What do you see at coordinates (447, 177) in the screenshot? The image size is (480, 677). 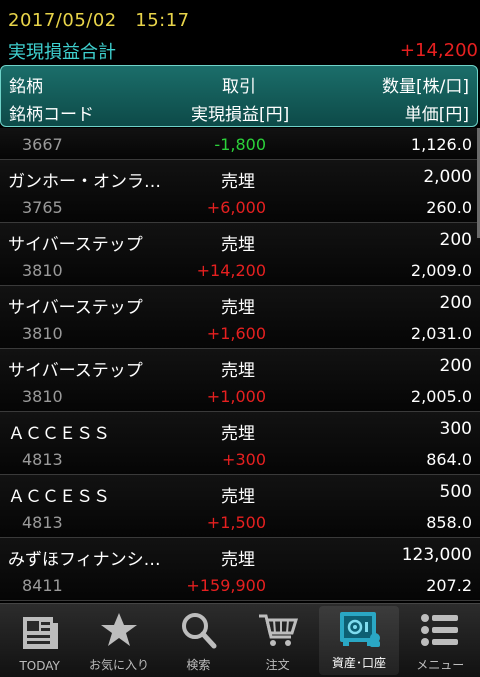 I see `quantity: 2,000` at bounding box center [447, 177].